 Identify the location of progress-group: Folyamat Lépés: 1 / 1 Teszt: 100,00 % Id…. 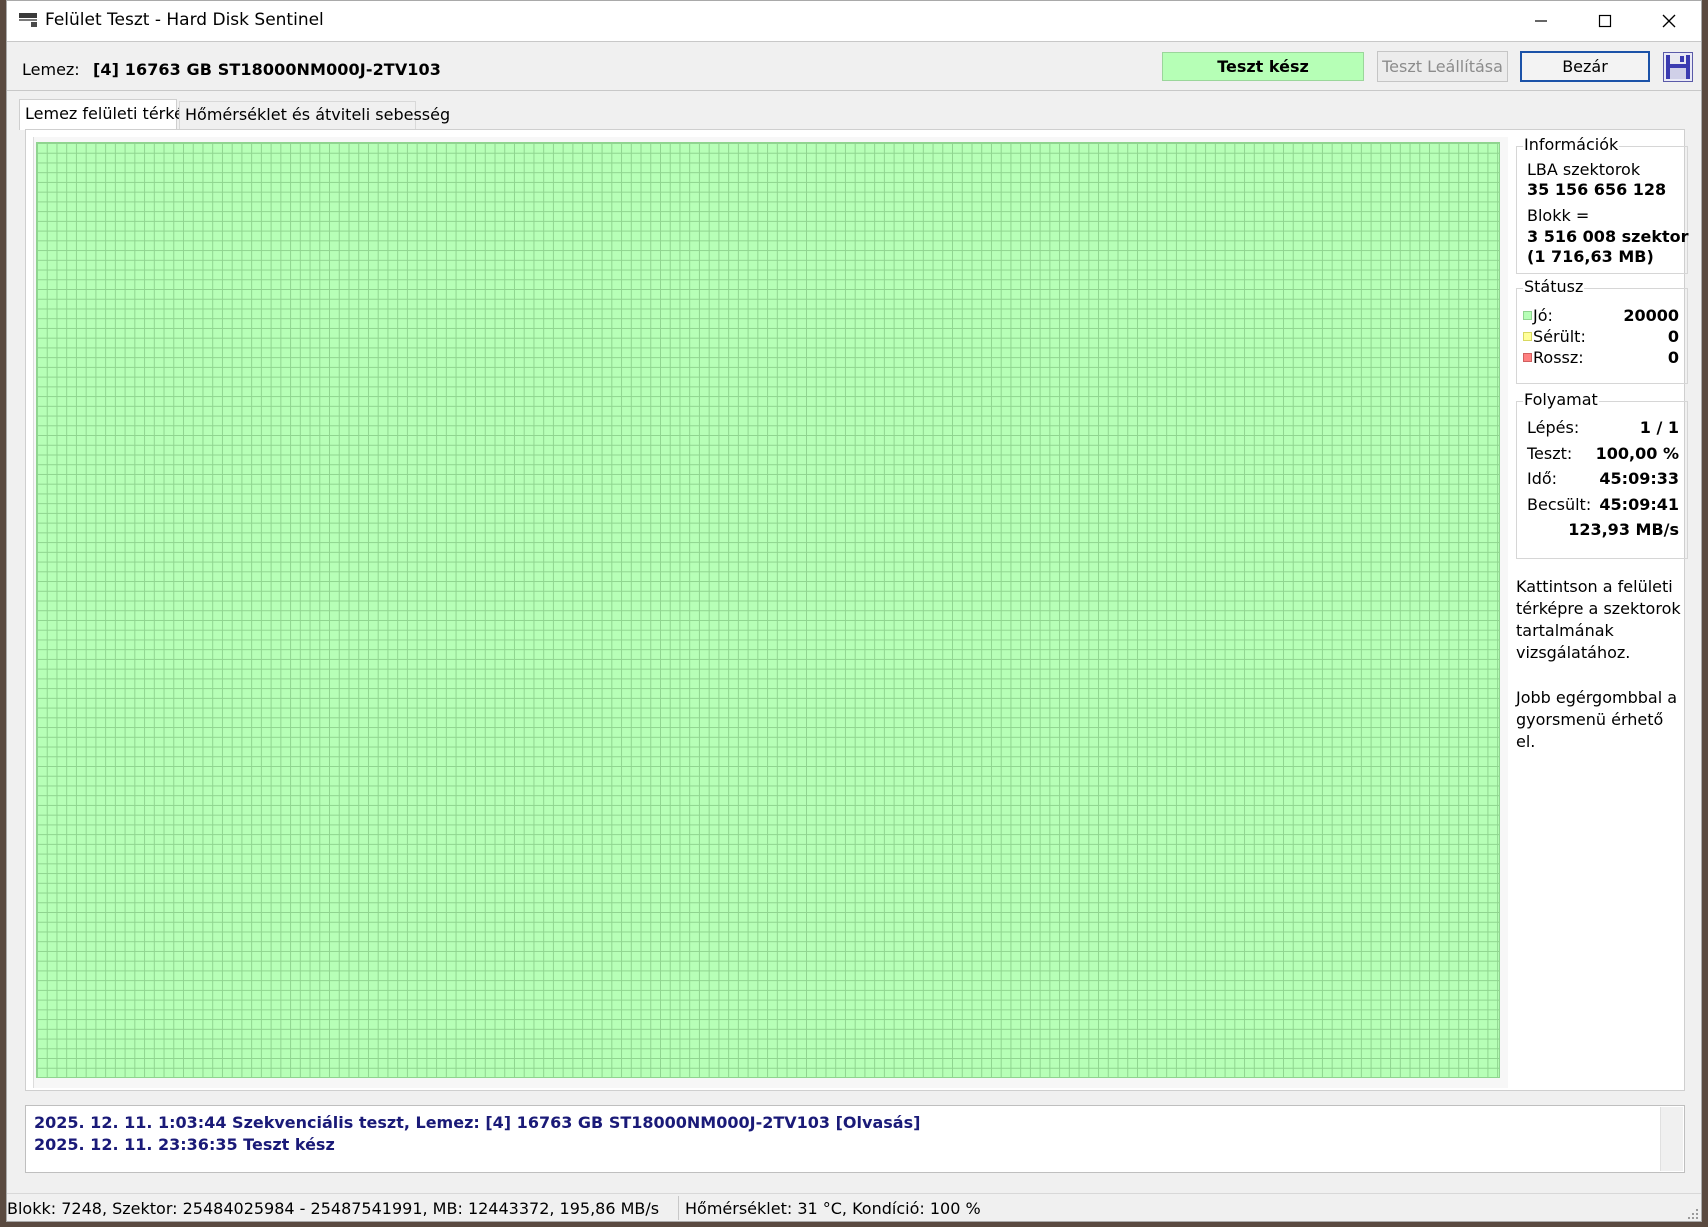
(1602, 474).